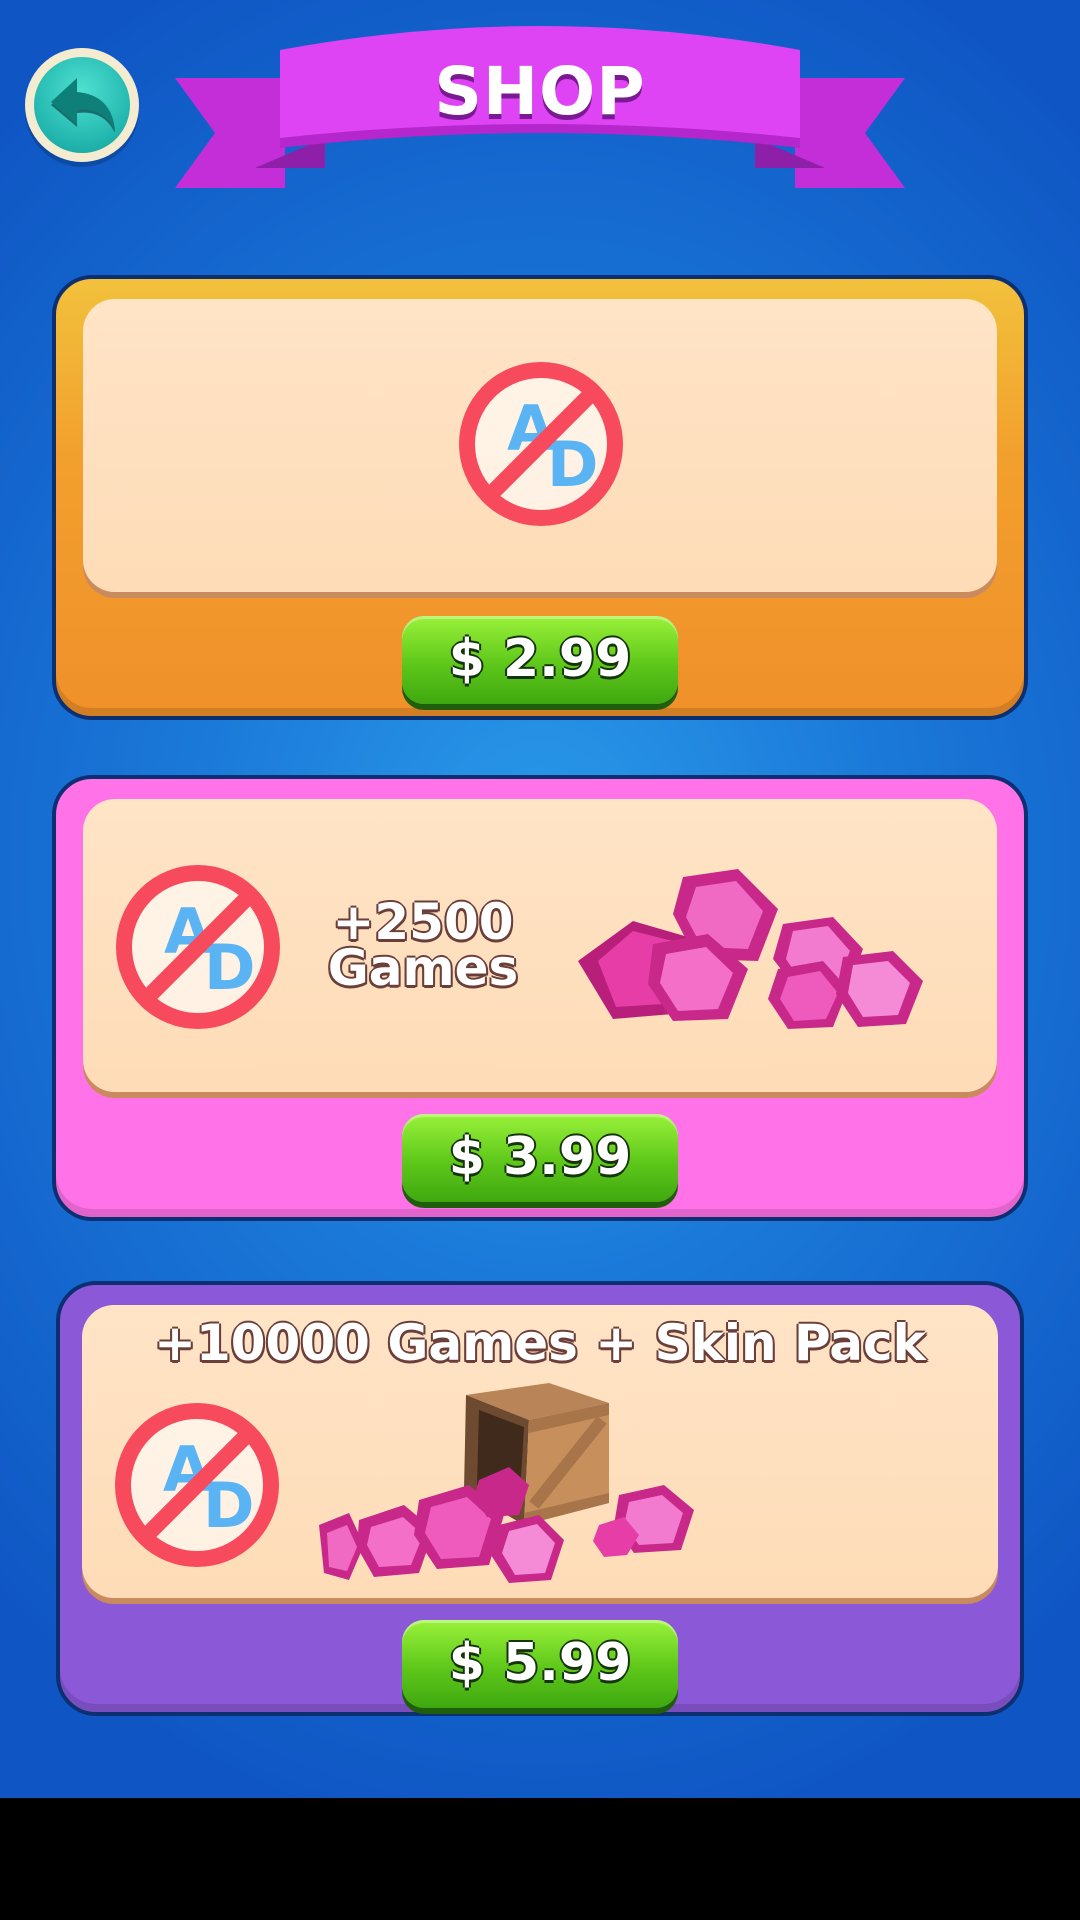 The image size is (1080, 1920). I want to click on offer-panel: +10000 Games + Skin Pack A D, so click(540, 1451).